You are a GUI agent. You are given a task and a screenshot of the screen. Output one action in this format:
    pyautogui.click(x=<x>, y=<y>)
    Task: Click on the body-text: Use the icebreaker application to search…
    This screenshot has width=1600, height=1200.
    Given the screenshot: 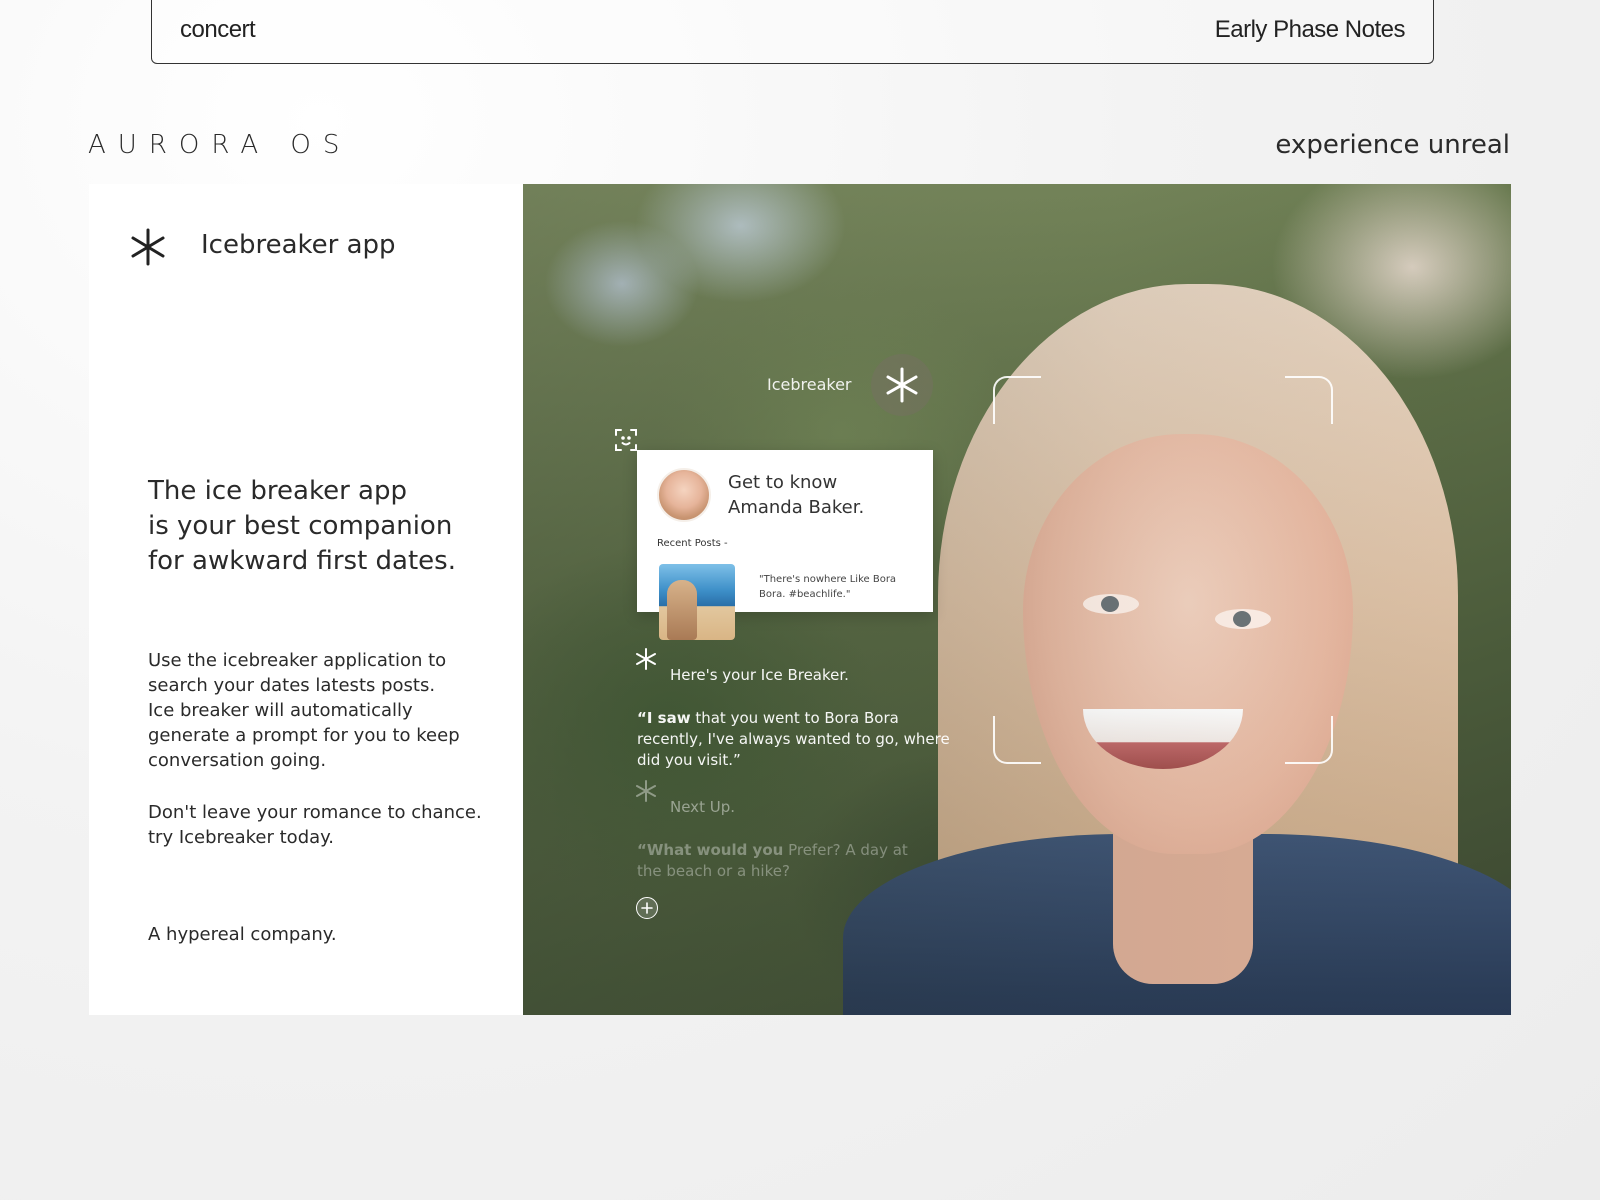 What is the action you would take?
    pyautogui.click(x=318, y=710)
    